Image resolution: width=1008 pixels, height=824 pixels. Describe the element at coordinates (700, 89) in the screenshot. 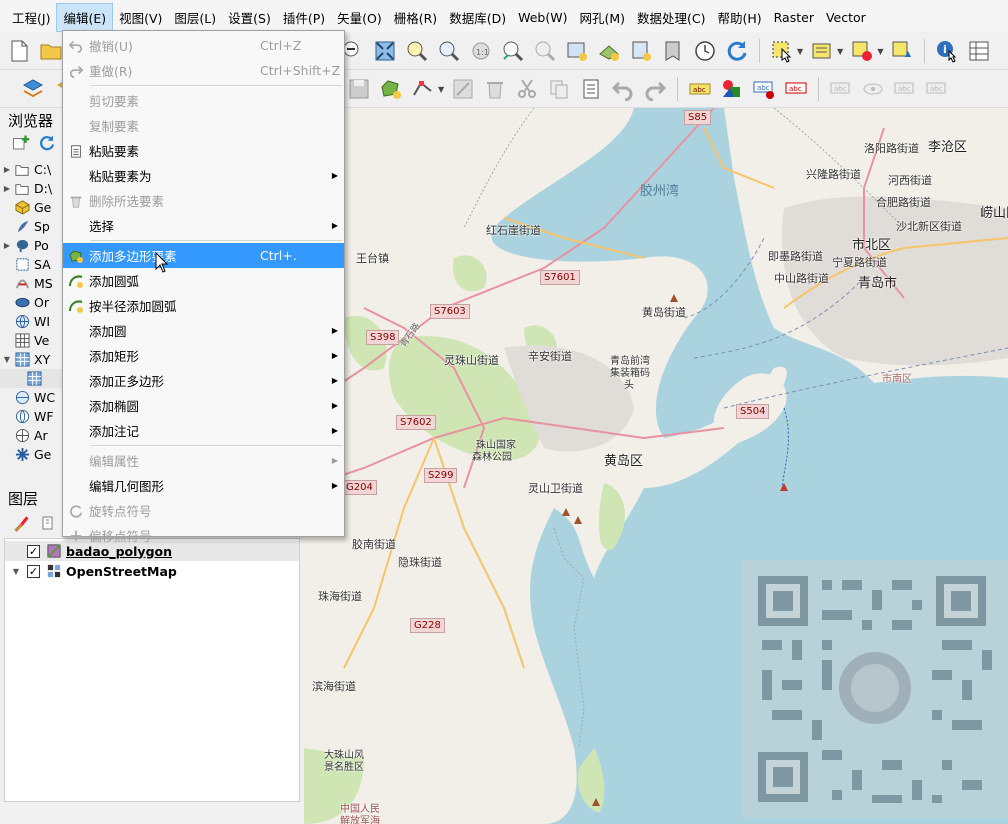

I see `label-tool-icon: abc` at that location.